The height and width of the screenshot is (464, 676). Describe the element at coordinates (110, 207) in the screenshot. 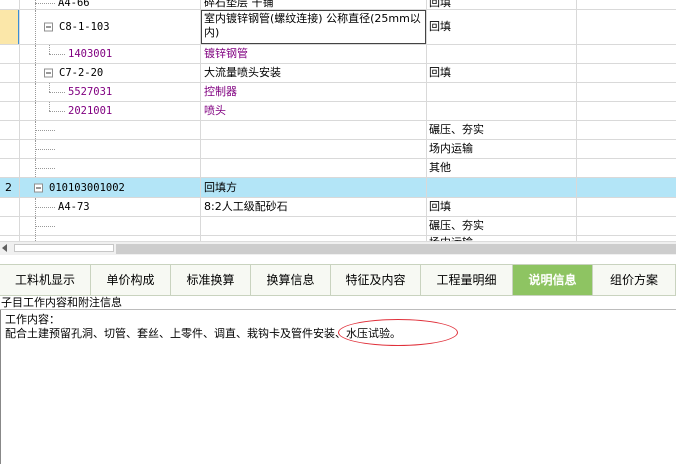

I see `code-cell: A4-73` at that location.